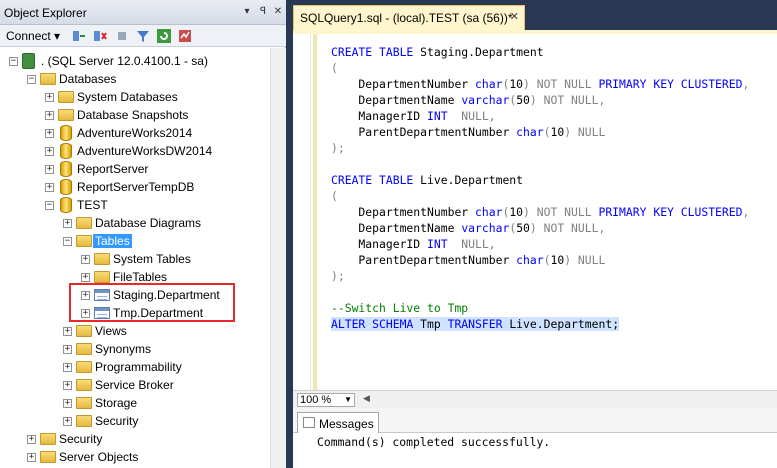 The height and width of the screenshot is (468, 777). What do you see at coordinates (166, 403) in the screenshot?
I see `tree-node: + Storage` at bounding box center [166, 403].